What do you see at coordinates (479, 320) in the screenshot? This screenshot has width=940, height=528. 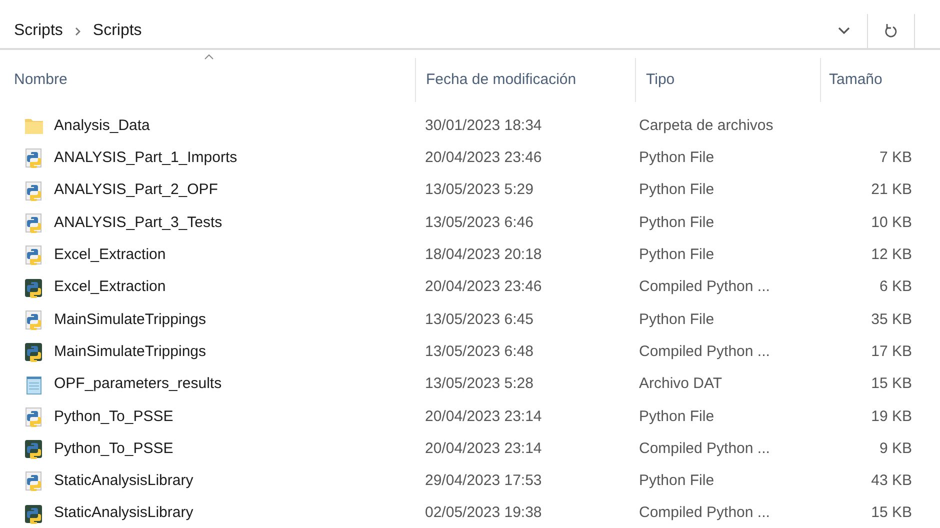 I see `modified-date: 13/05/2023 6:45` at bounding box center [479, 320].